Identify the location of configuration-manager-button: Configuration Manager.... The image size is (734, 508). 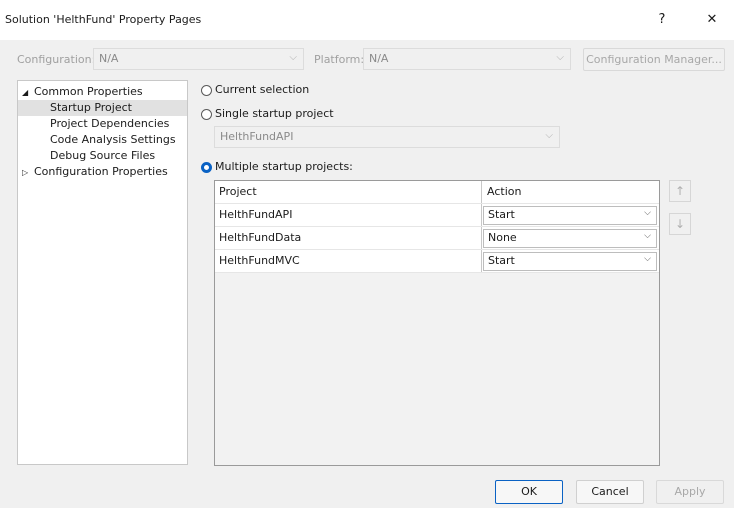
(654, 59).